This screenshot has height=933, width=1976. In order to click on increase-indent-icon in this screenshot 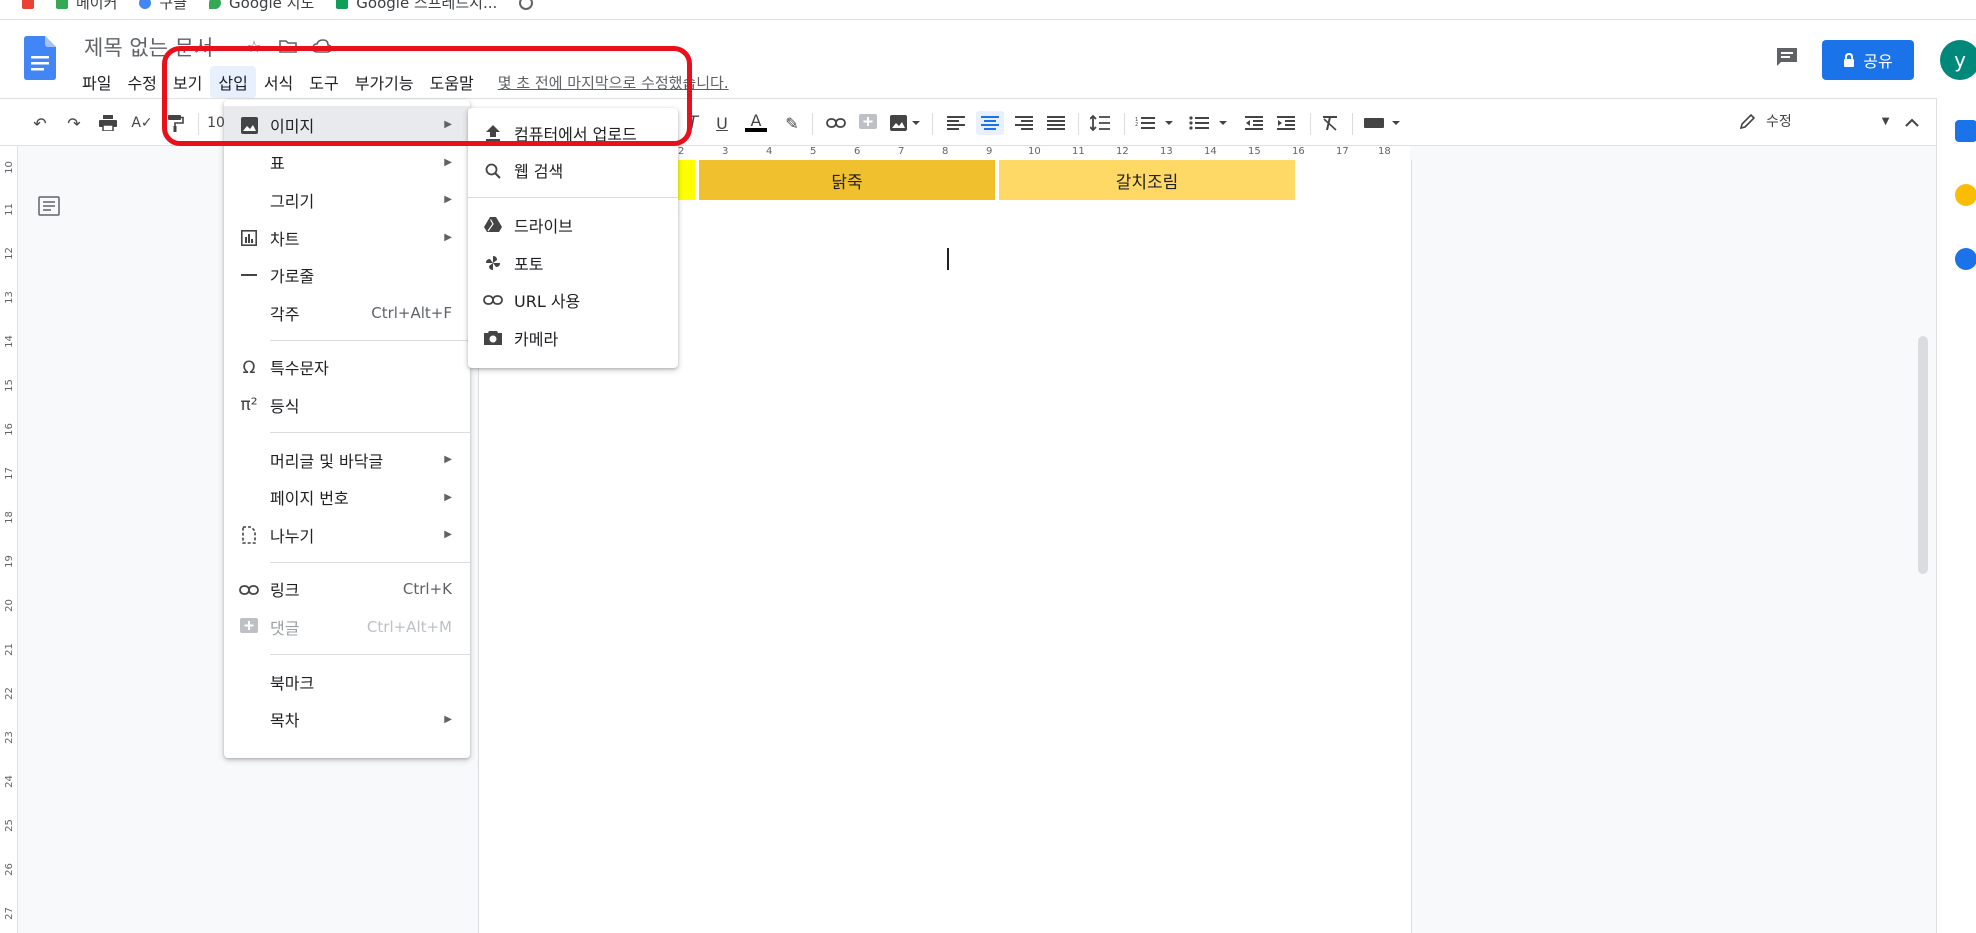, I will do `click(1286, 123)`.